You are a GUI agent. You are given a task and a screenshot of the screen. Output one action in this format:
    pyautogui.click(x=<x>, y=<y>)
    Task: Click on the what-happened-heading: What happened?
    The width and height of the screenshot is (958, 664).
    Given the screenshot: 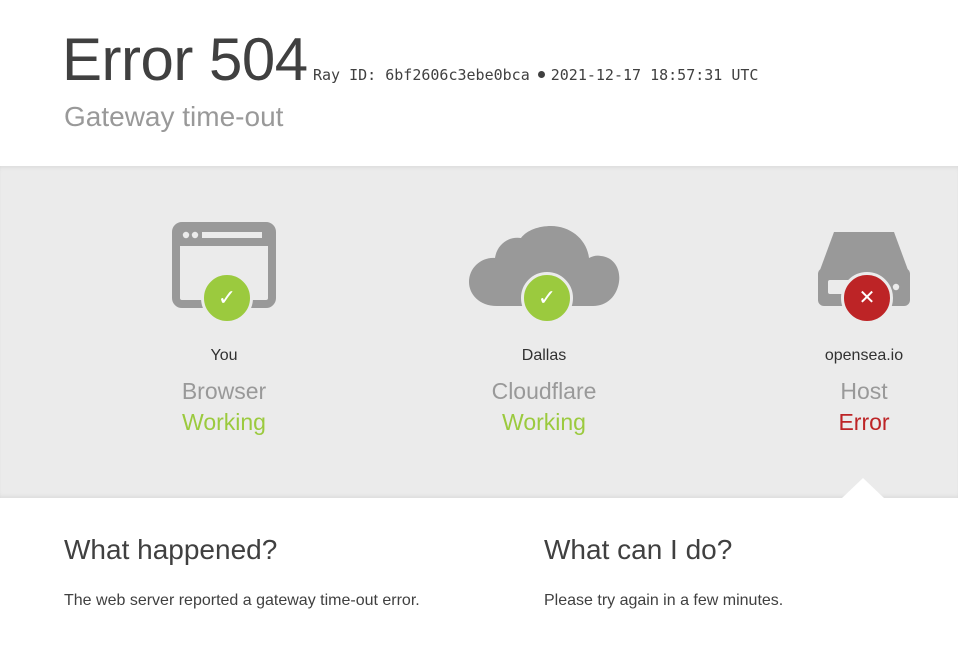 What is the action you would take?
    pyautogui.click(x=171, y=549)
    